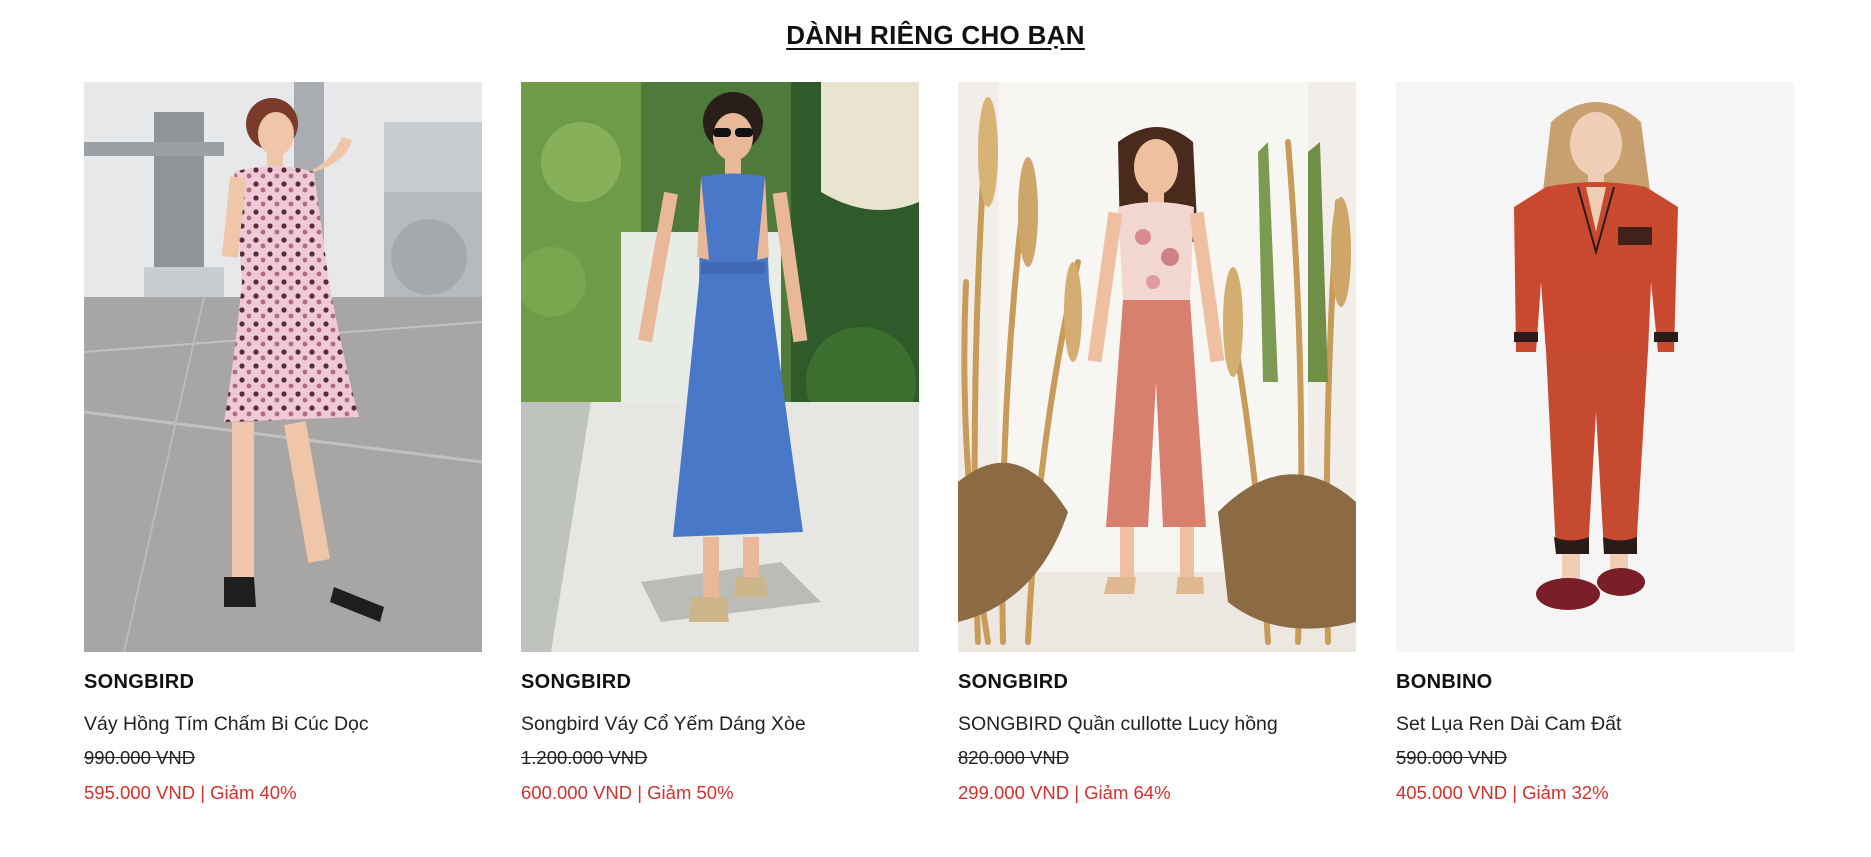 This screenshot has height=857, width=1871. Describe the element at coordinates (1595, 724) in the screenshot. I see `product-name-link: Set Lụa Ren Dài Cam Đất` at that location.